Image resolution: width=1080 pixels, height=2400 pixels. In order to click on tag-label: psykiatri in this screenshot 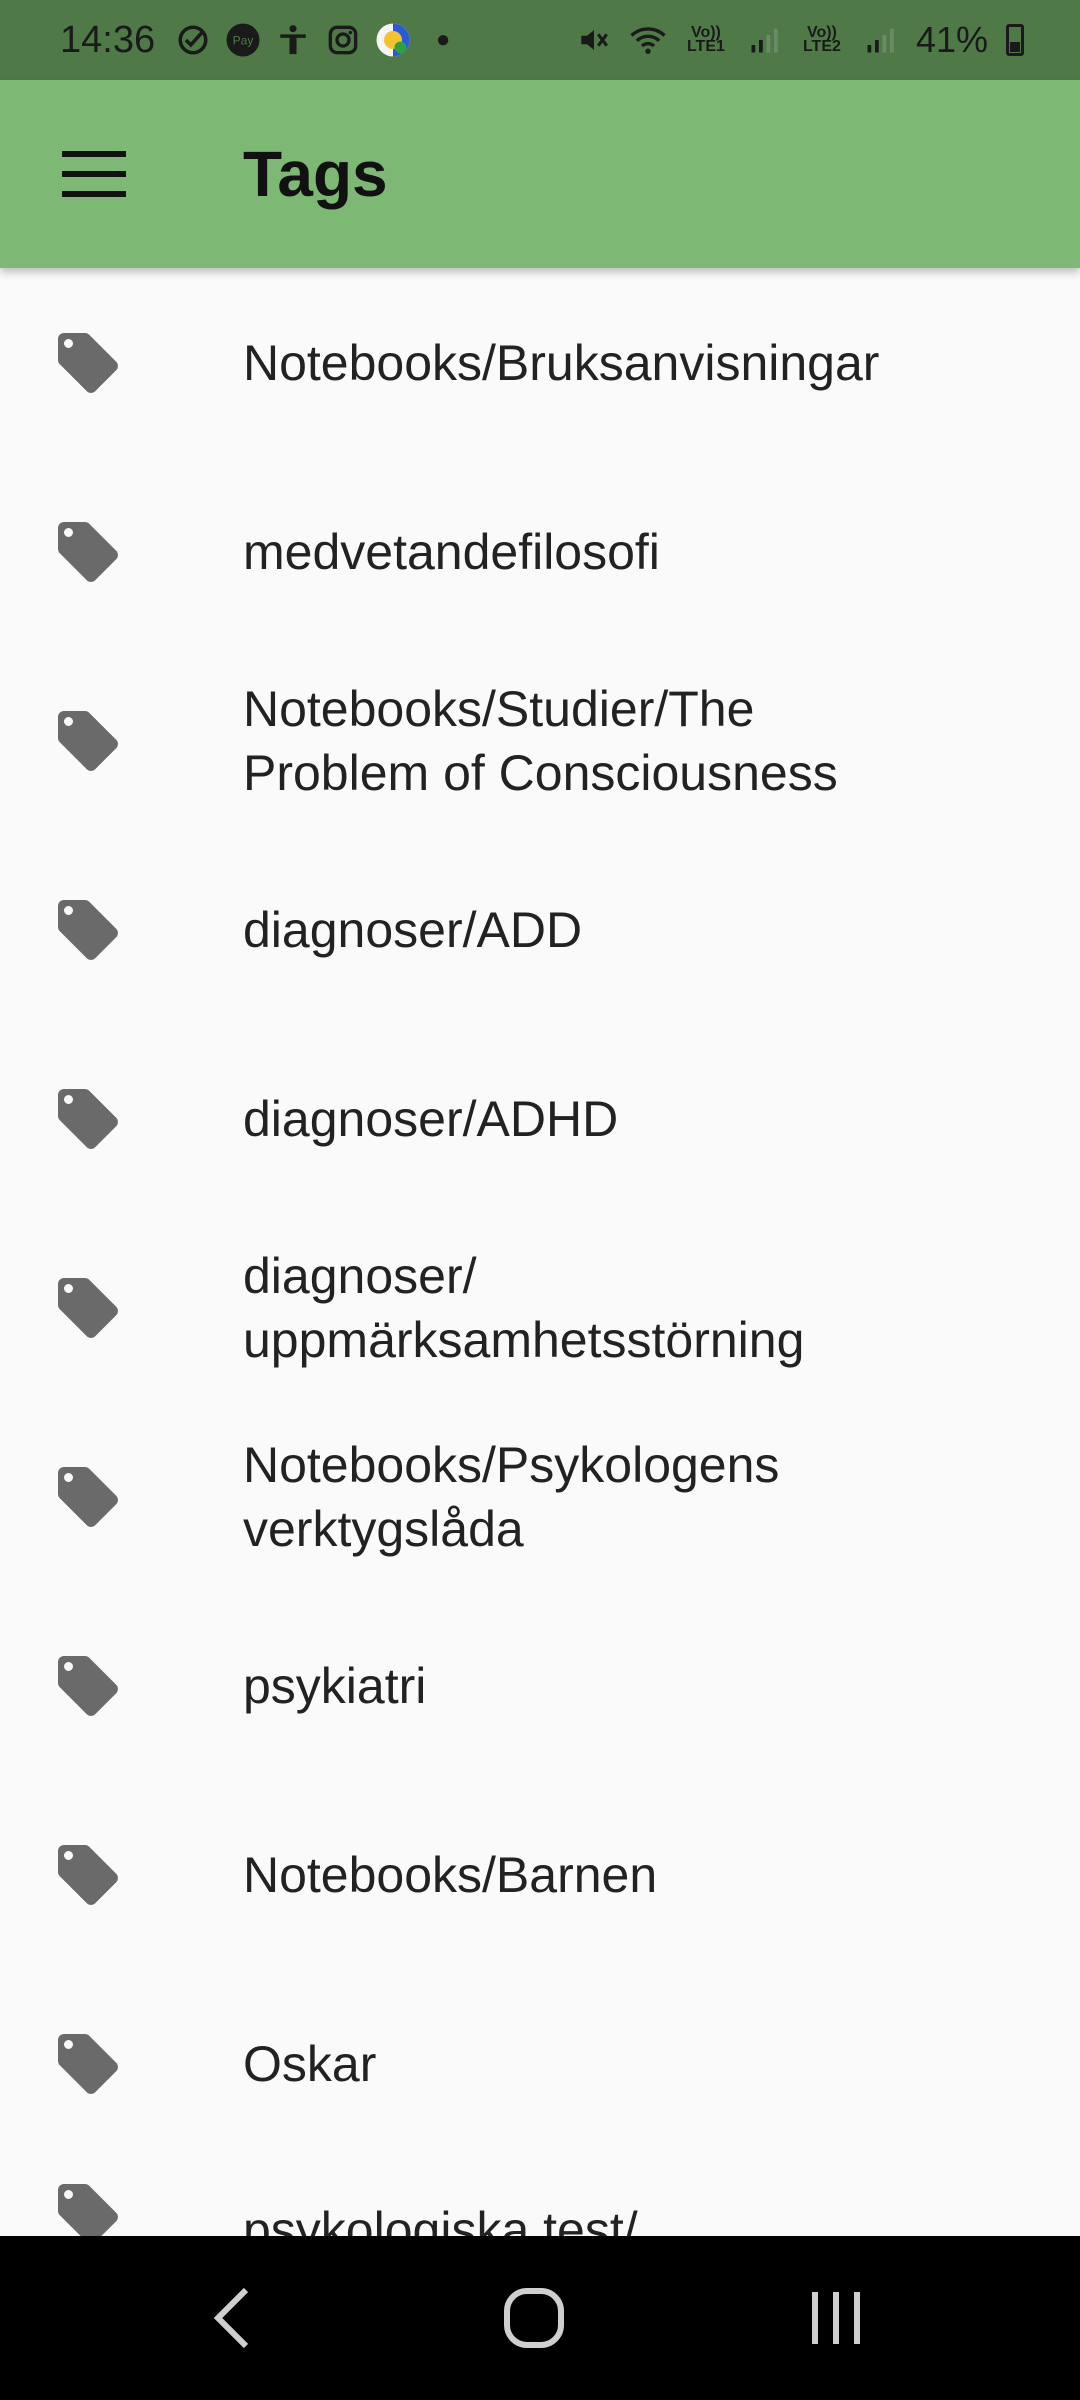, I will do `click(335, 1685)`.